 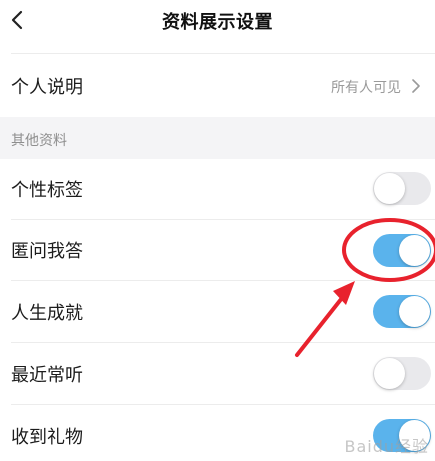 I want to click on toggle-label: 人生成就, so click(x=47, y=313).